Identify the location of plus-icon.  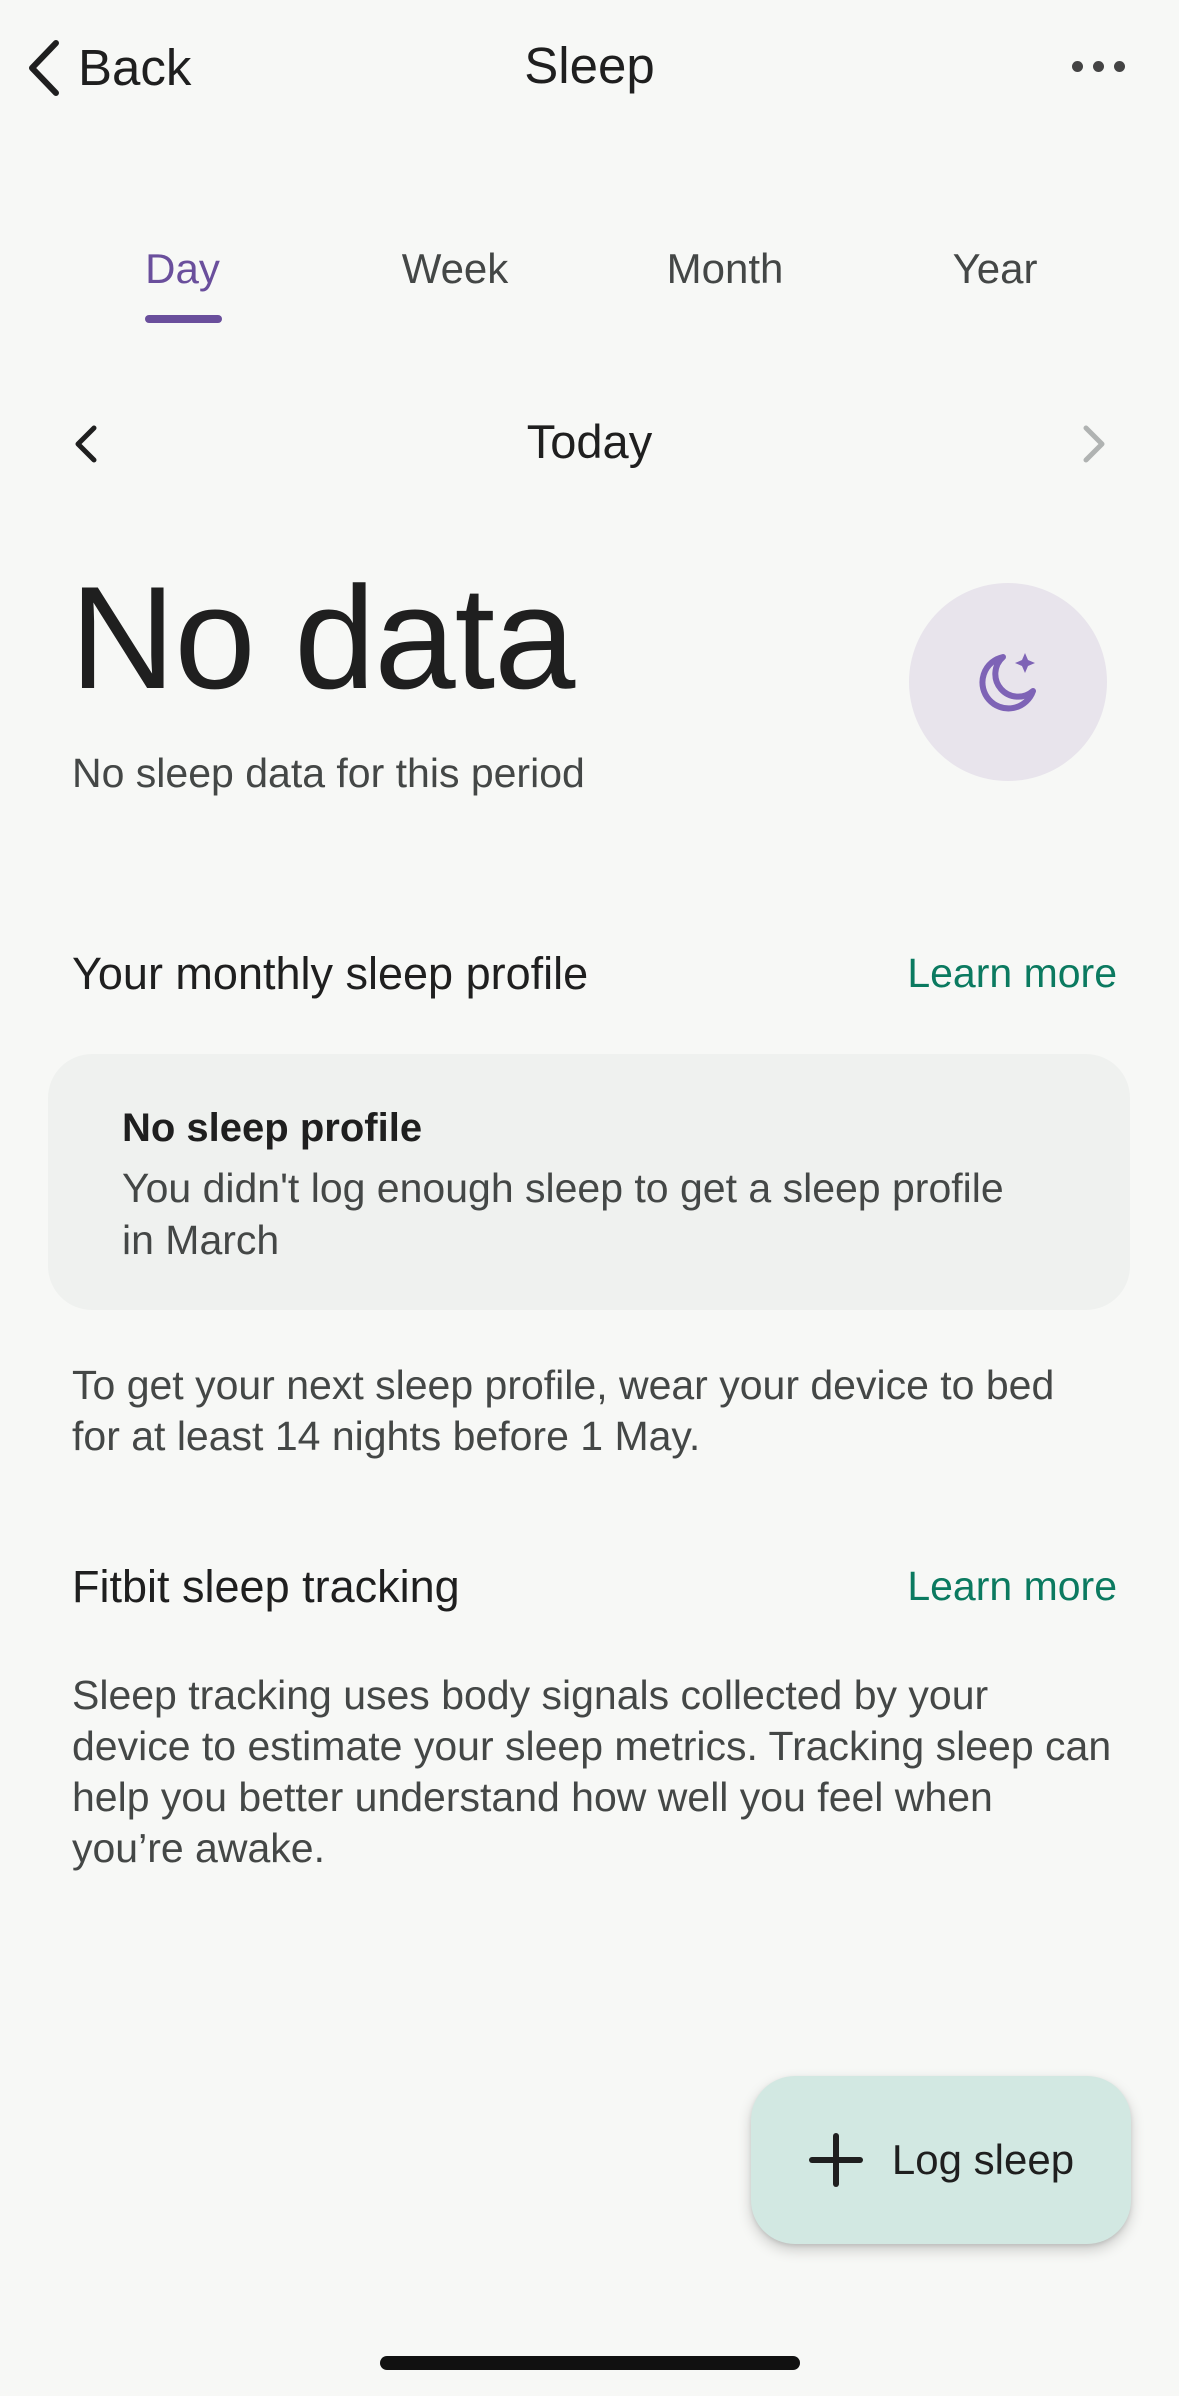
(835, 2160).